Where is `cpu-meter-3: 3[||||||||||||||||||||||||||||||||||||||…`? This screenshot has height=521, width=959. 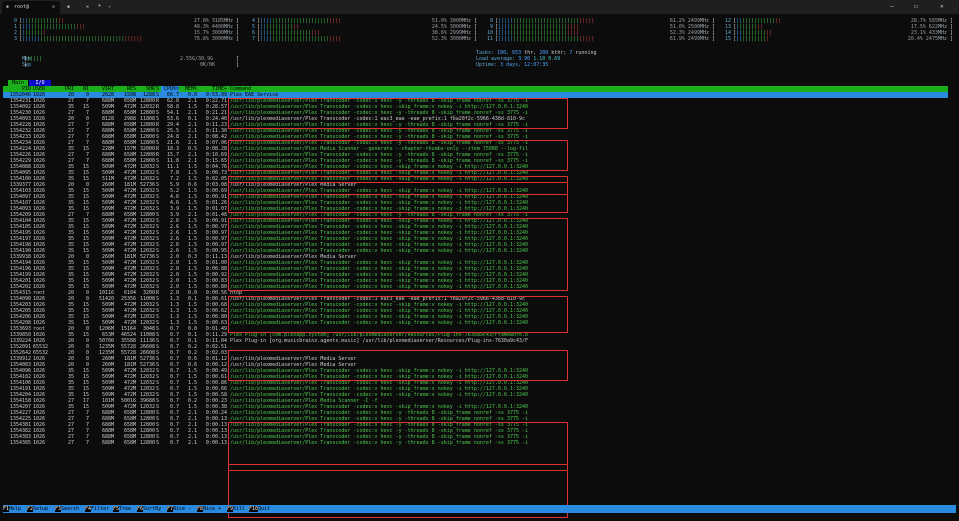
cpu-meter-3: 3[||||||||||||||||||||||||||||||||||||||… is located at coordinates (123, 39).